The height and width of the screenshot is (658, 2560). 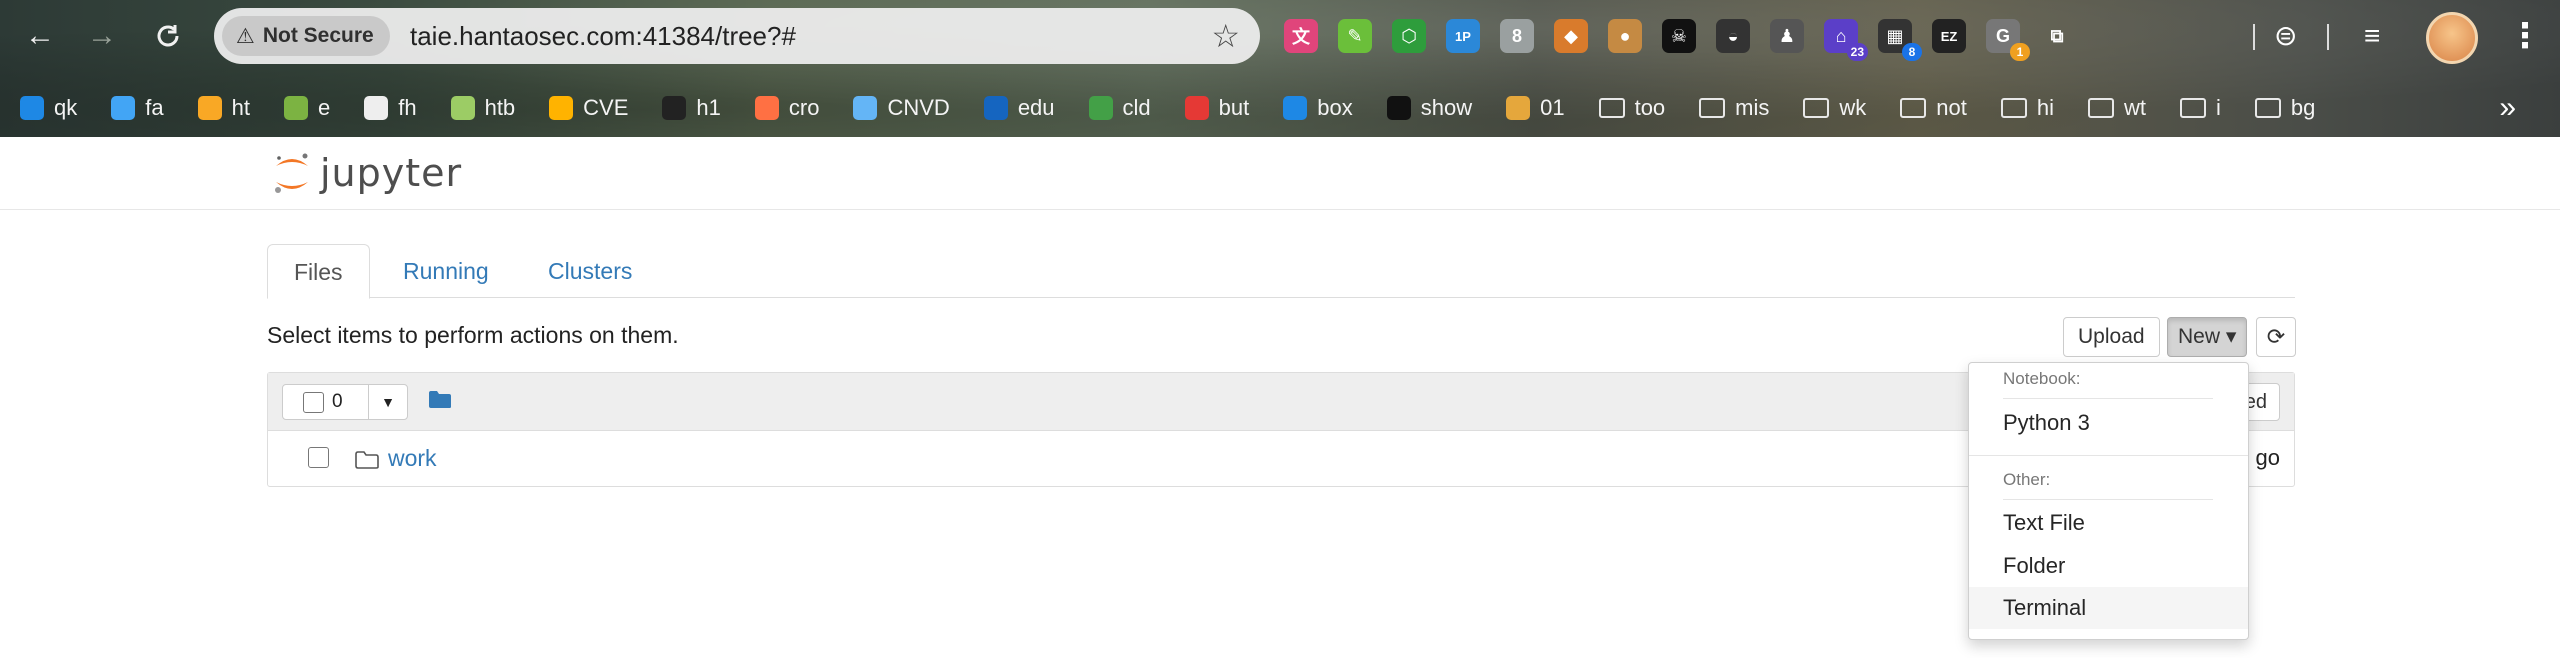 I want to click on bookmark-e: e, so click(x=304, y=108).